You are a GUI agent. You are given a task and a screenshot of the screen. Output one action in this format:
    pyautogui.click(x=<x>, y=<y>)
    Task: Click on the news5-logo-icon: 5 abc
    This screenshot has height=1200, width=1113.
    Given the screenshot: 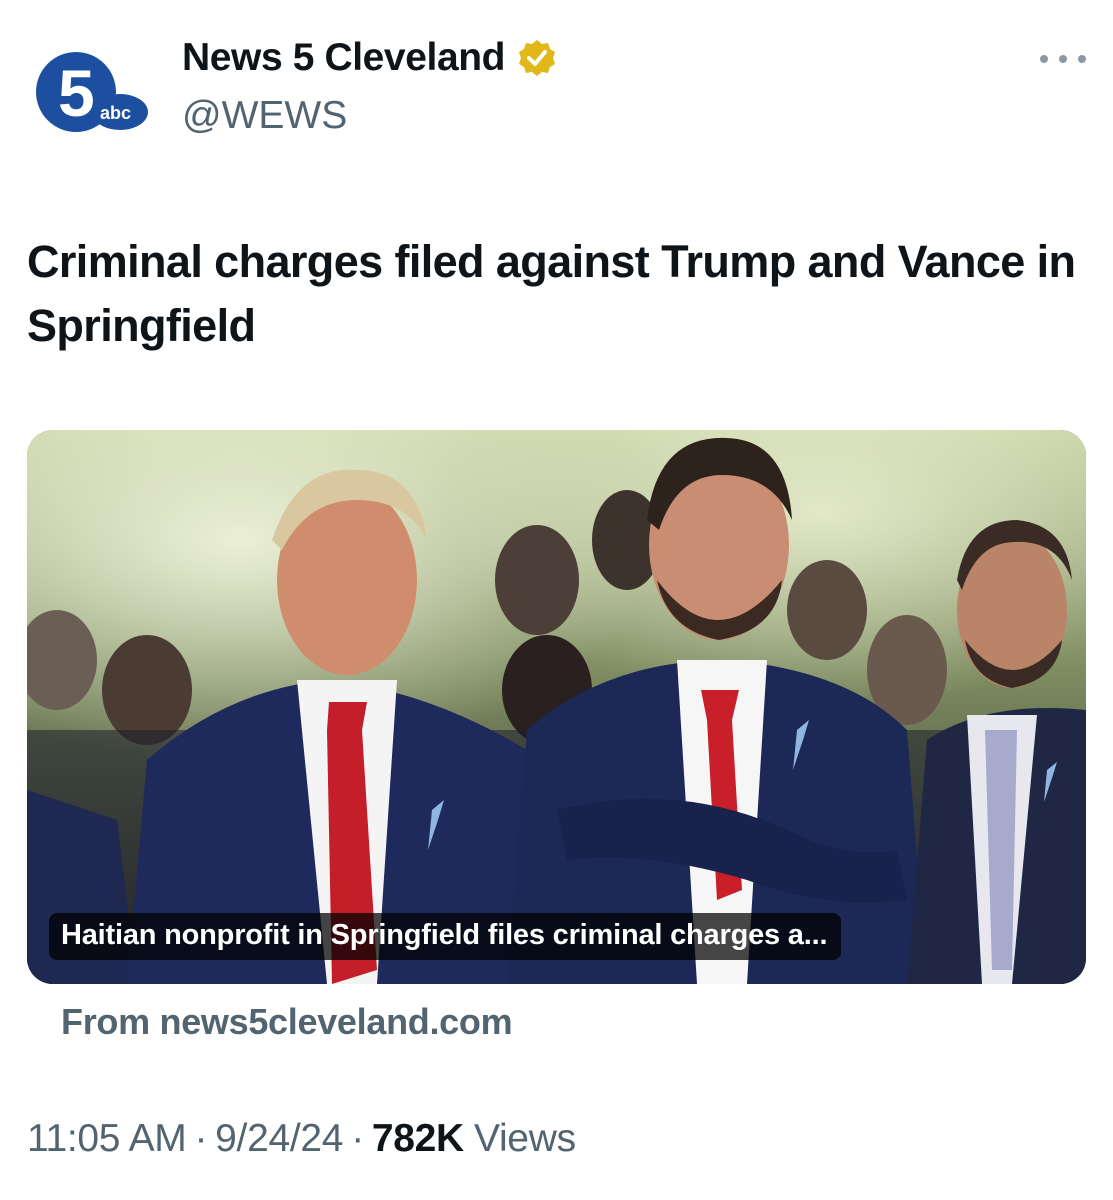 What is the action you would take?
    pyautogui.click(x=92, y=92)
    